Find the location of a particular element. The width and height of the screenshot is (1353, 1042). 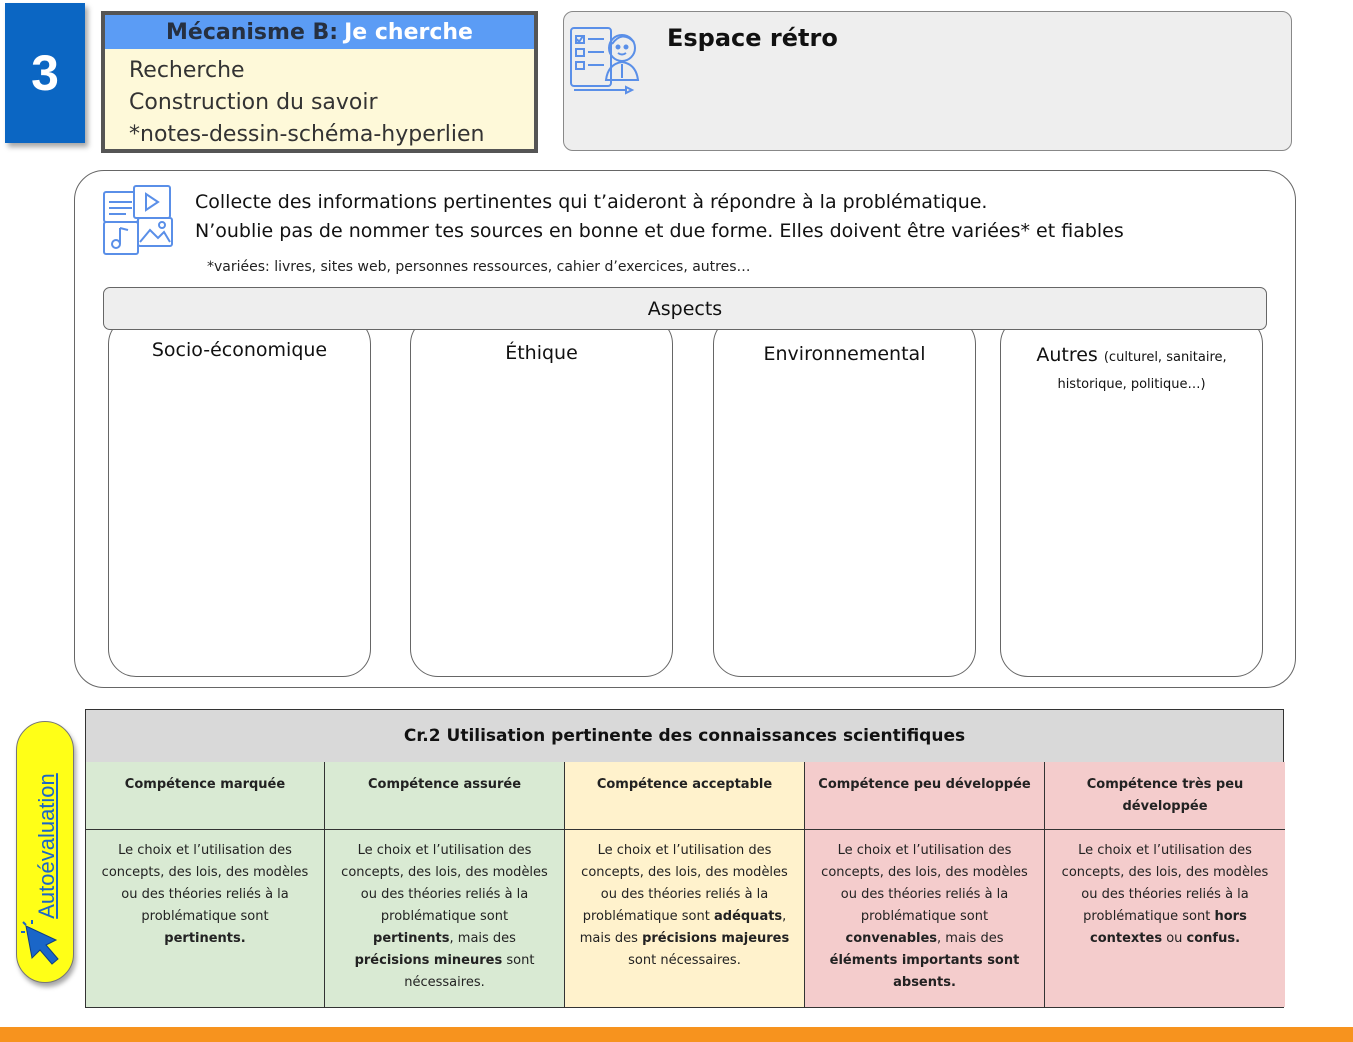

descriptor-bold: confus. is located at coordinates (1213, 938).